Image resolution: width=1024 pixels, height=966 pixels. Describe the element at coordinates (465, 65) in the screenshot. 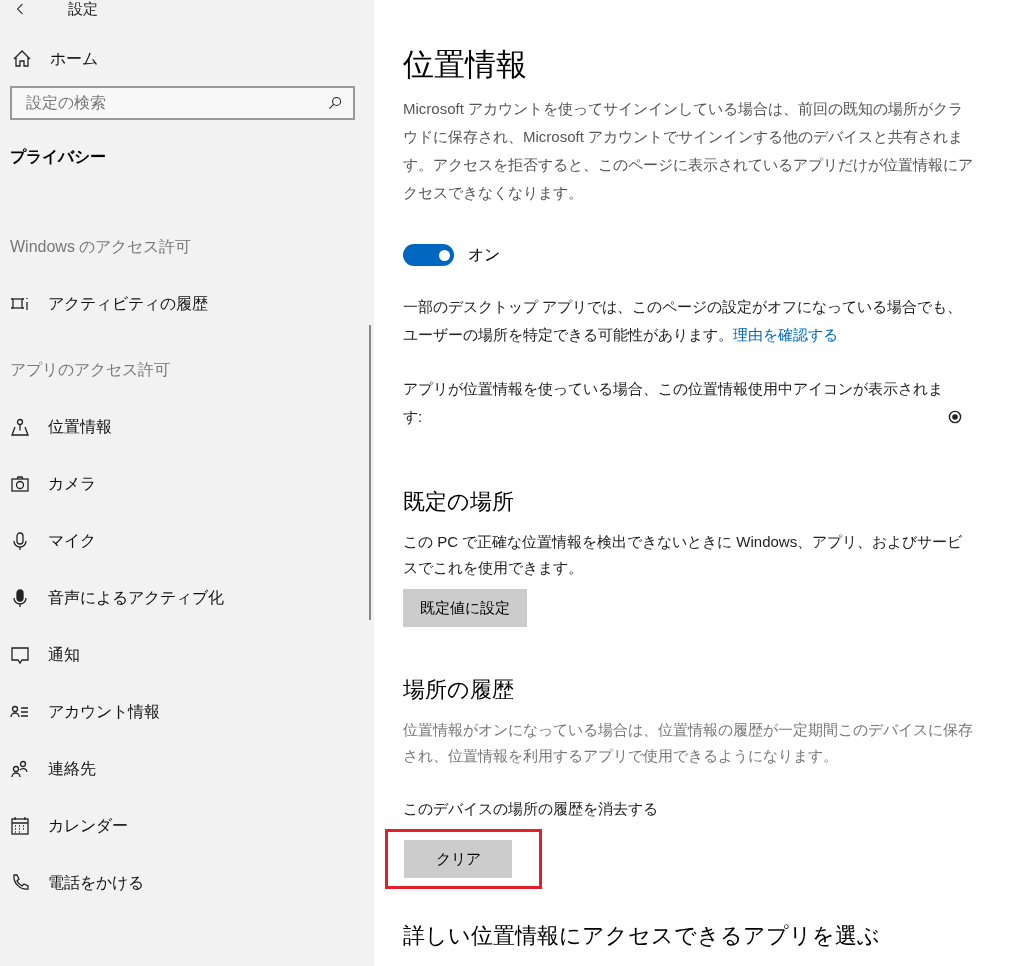

I see `page-title: 位置情報` at that location.